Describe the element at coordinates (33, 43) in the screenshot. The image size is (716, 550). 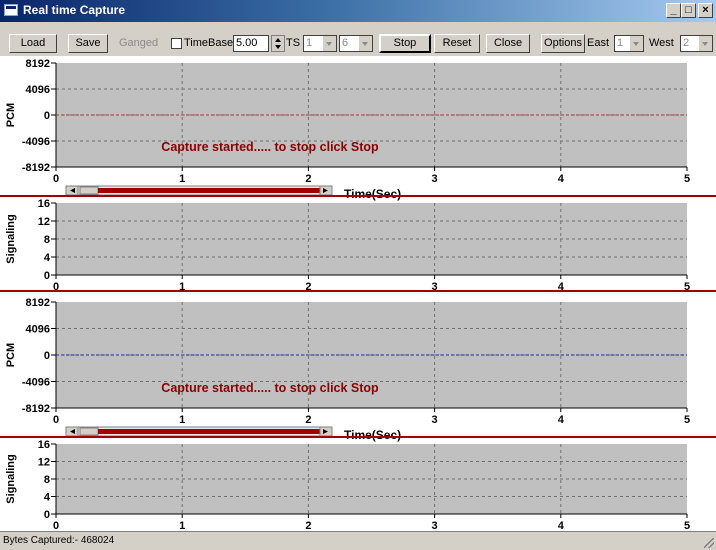
I see `load-button: Load` at that location.